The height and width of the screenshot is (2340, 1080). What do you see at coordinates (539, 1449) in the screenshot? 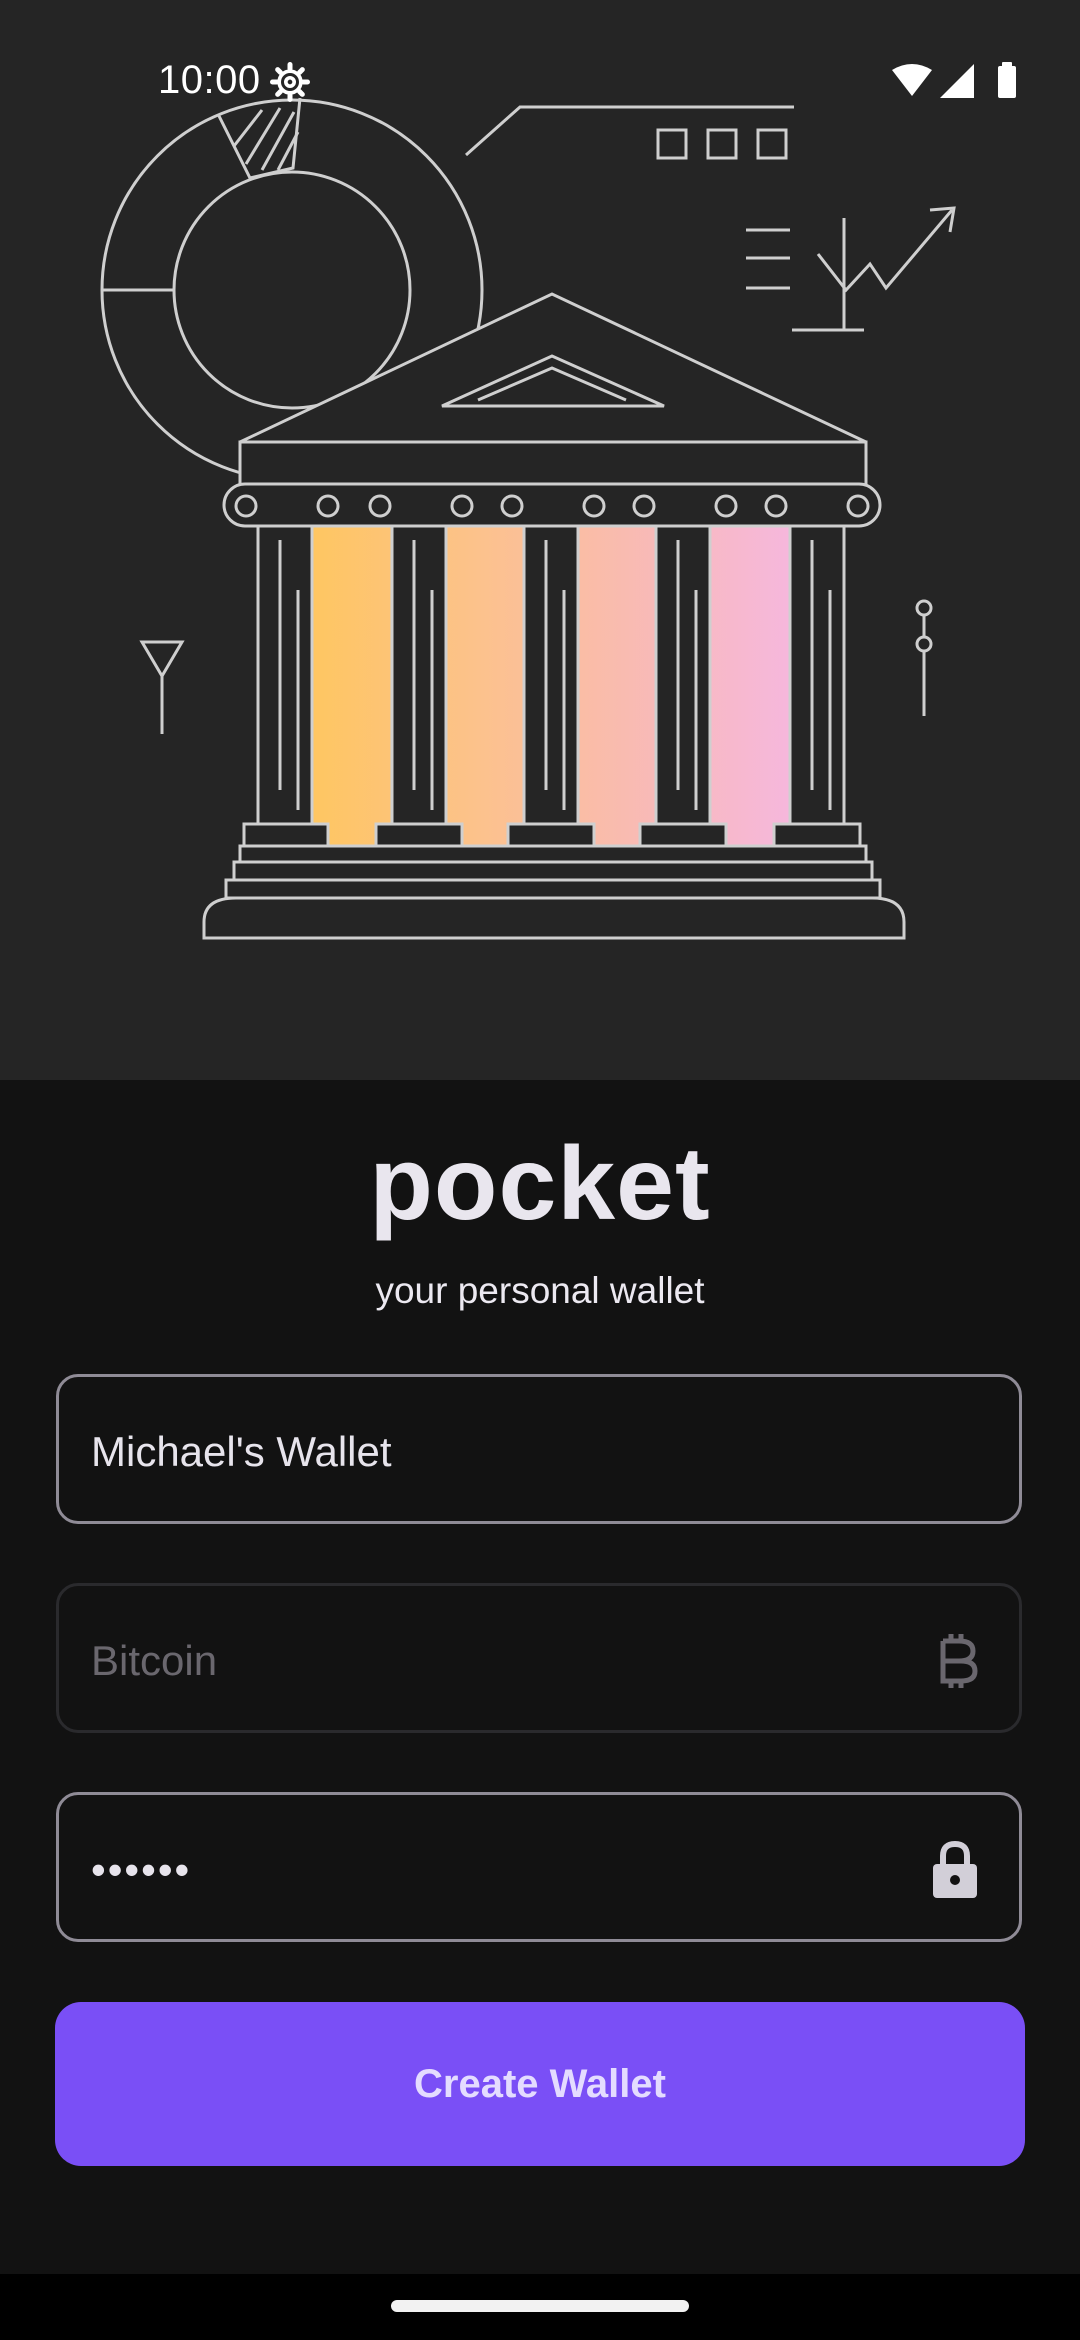
I see `wallet-name-field: Michael's Wallet` at bounding box center [539, 1449].